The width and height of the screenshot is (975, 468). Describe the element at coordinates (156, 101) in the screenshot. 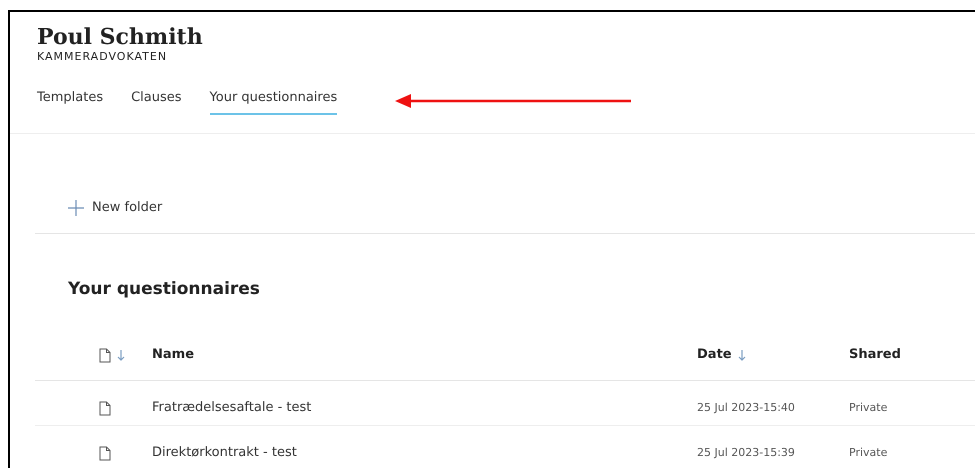

I see `nav-tab: Clauses` at that location.